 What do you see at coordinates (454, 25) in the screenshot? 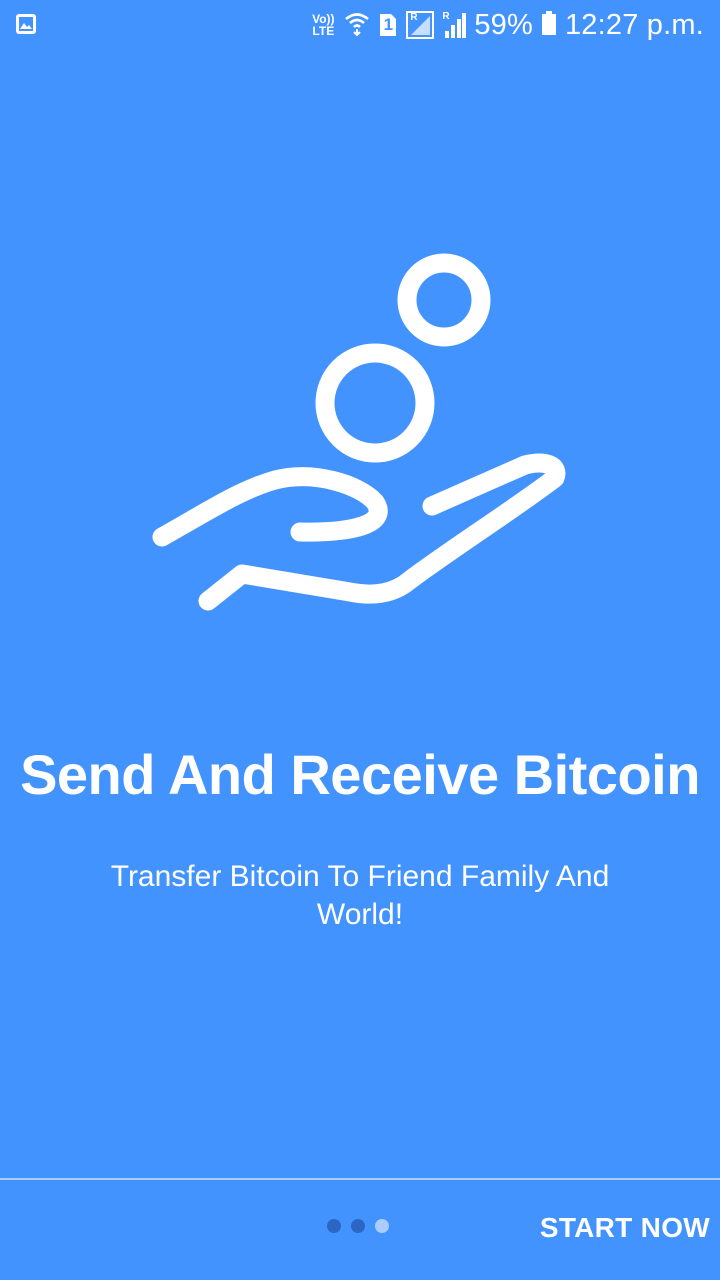
I see `signal-icon: R` at bounding box center [454, 25].